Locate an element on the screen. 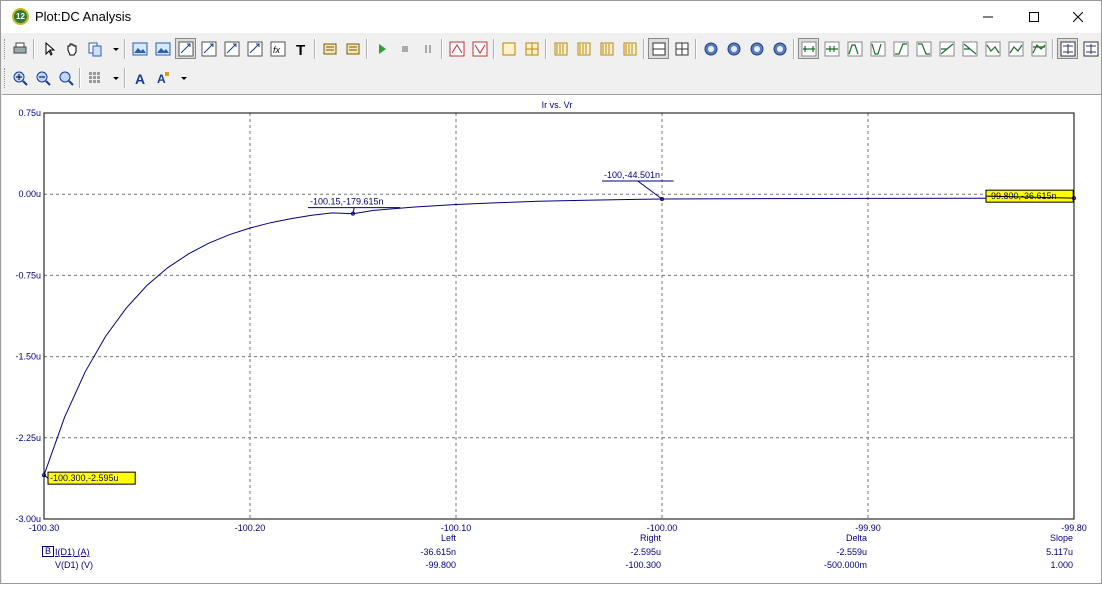 The height and width of the screenshot is (589, 1102). select-arrow-button is located at coordinates (48, 48).